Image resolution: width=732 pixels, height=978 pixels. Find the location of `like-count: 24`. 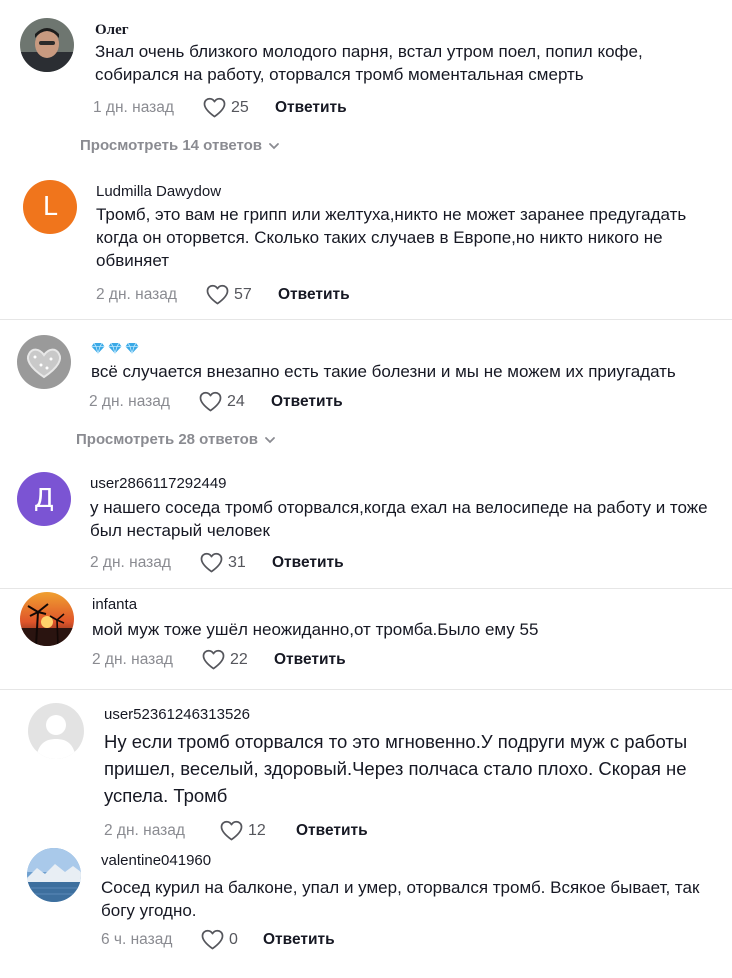

like-count: 24 is located at coordinates (236, 401).